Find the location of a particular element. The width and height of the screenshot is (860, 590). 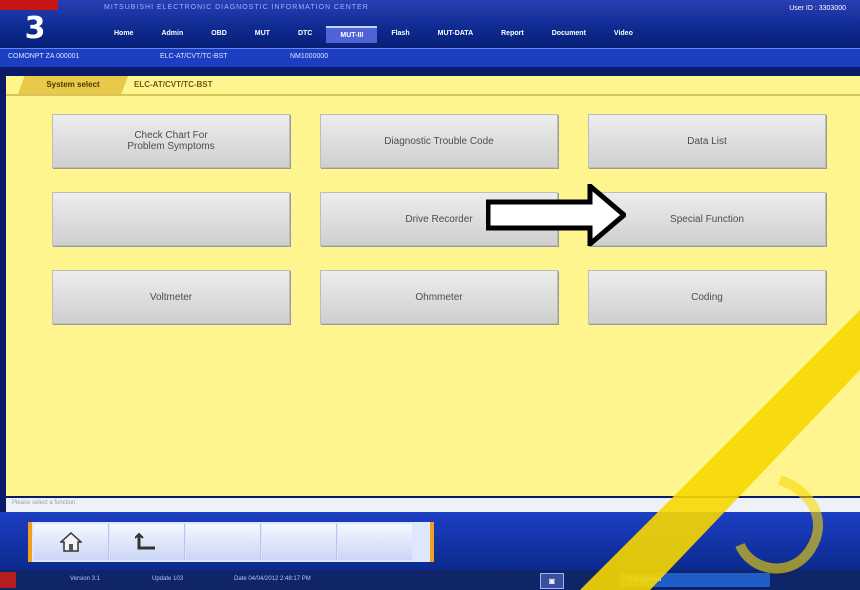

data-list-button: Data List is located at coordinates (707, 141).